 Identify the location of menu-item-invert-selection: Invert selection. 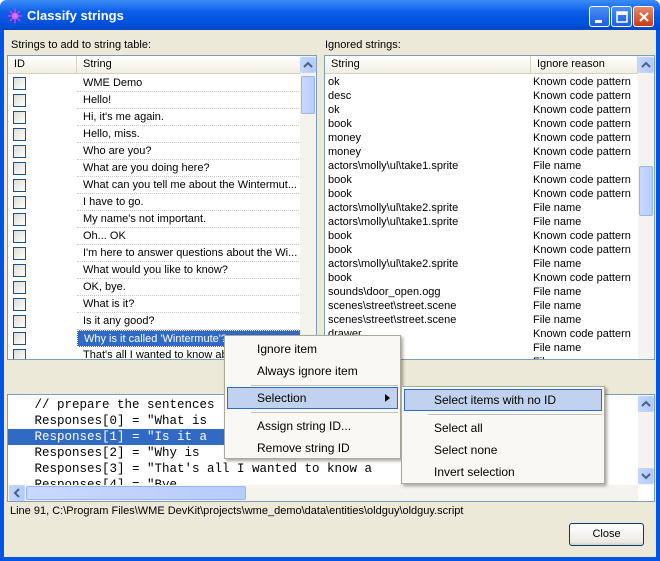
(503, 472).